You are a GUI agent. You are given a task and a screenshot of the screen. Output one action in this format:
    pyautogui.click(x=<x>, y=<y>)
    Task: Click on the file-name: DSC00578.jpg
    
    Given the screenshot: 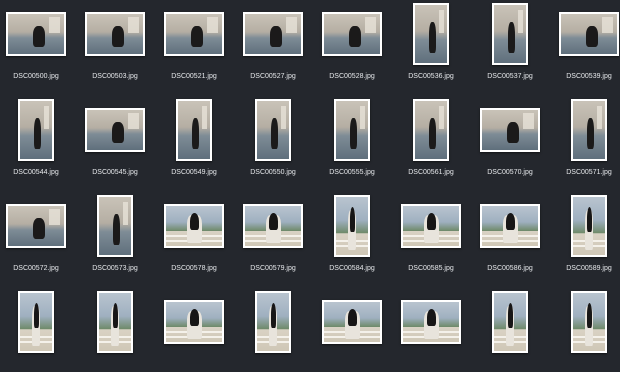 What is the action you would take?
    pyautogui.click(x=194, y=268)
    